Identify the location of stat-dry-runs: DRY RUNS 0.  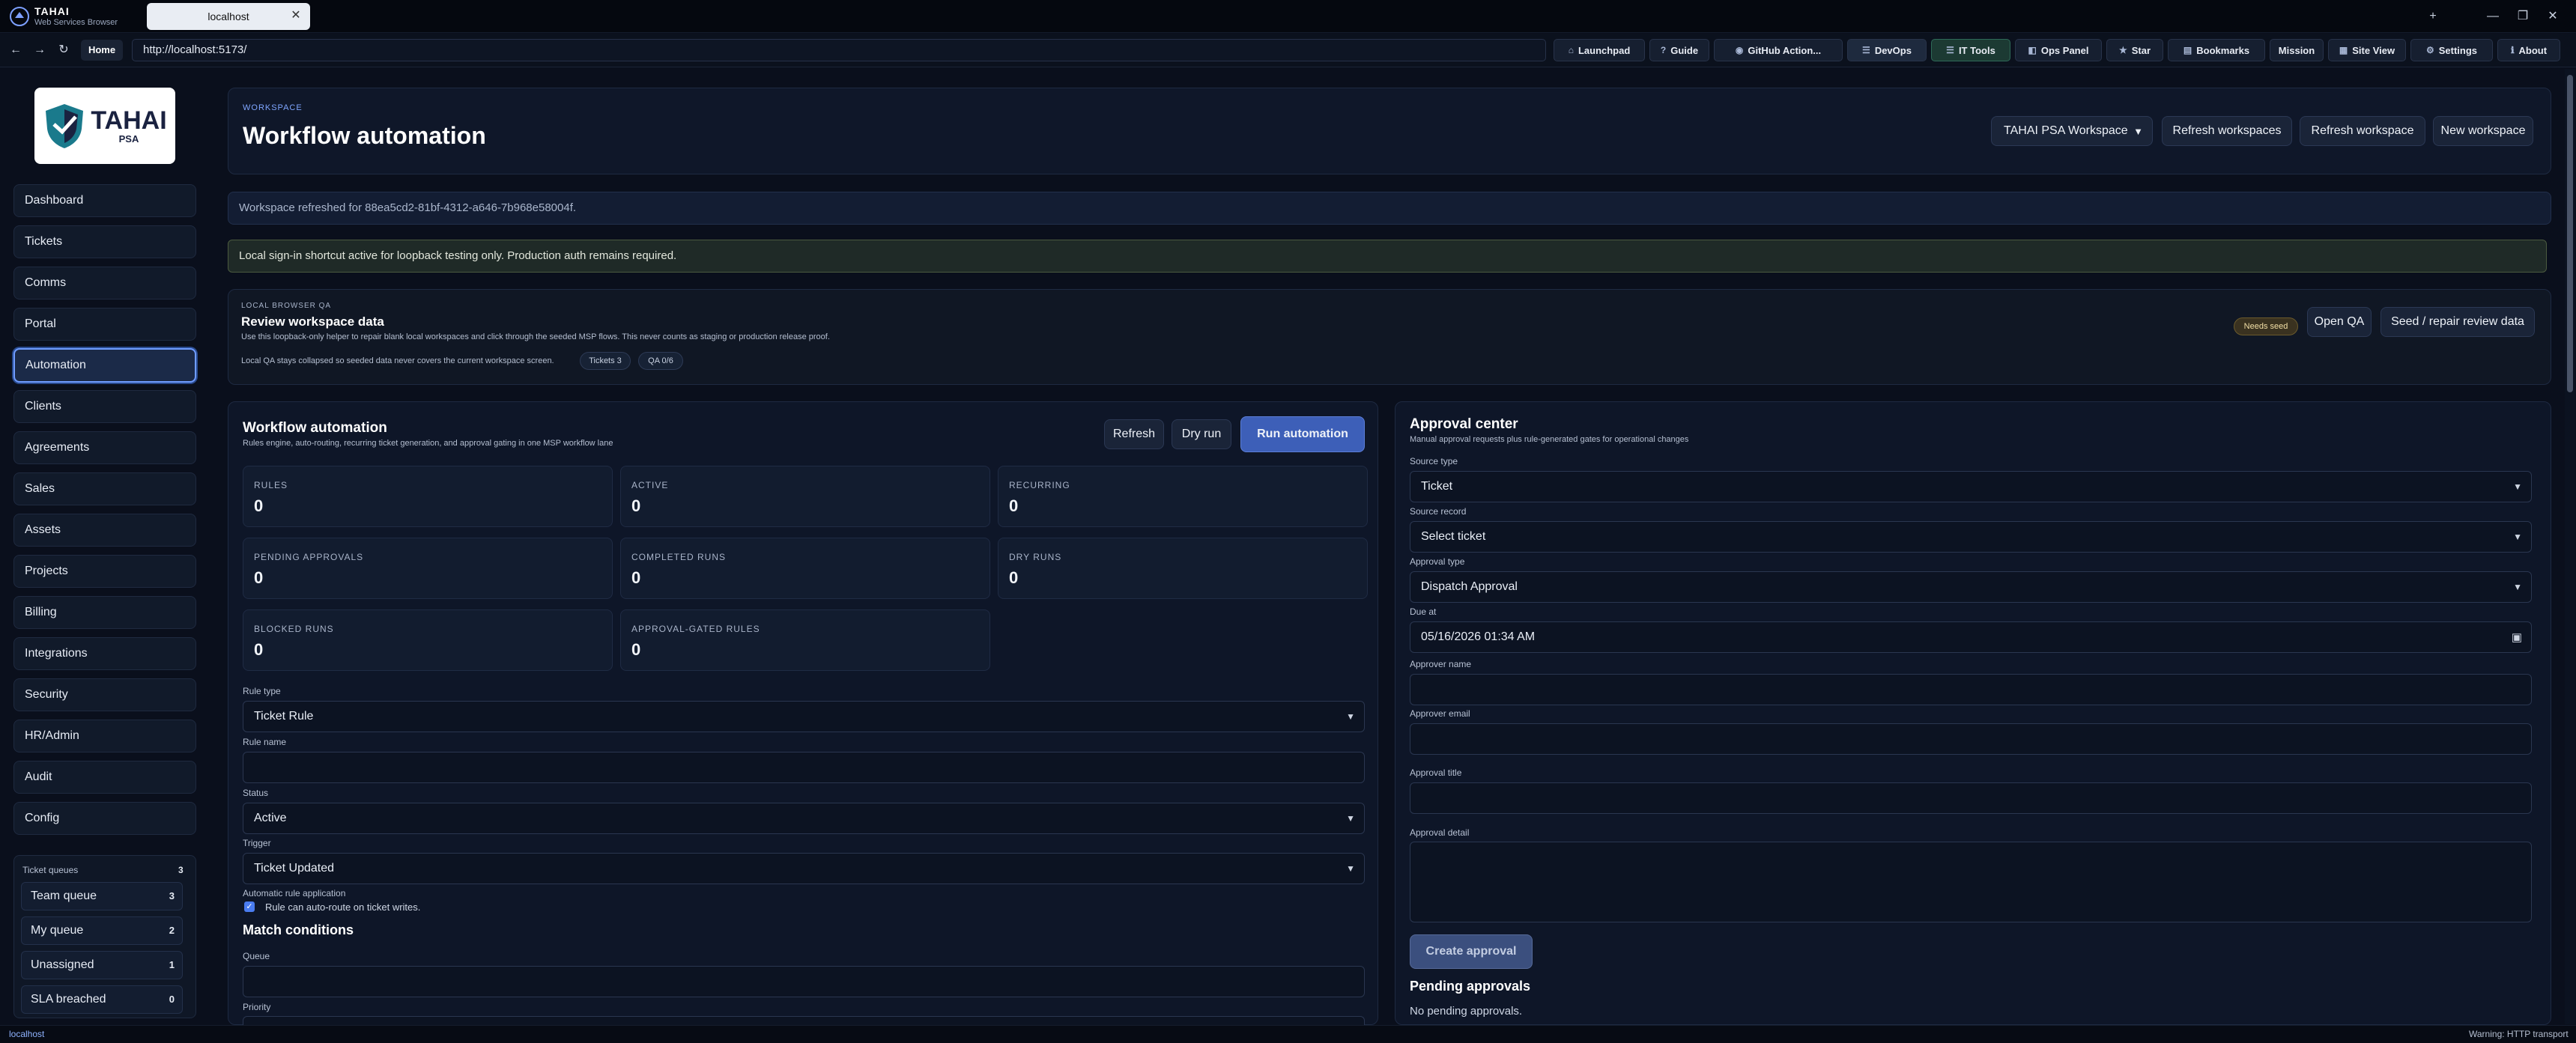
(1183, 568).